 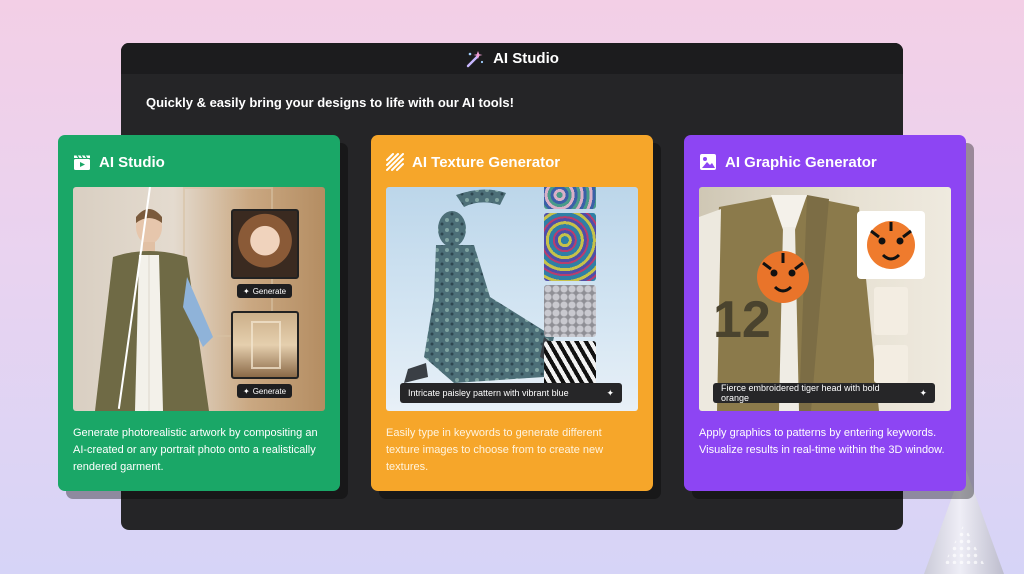 I want to click on card-header: AI Graphic Generator, so click(x=825, y=162).